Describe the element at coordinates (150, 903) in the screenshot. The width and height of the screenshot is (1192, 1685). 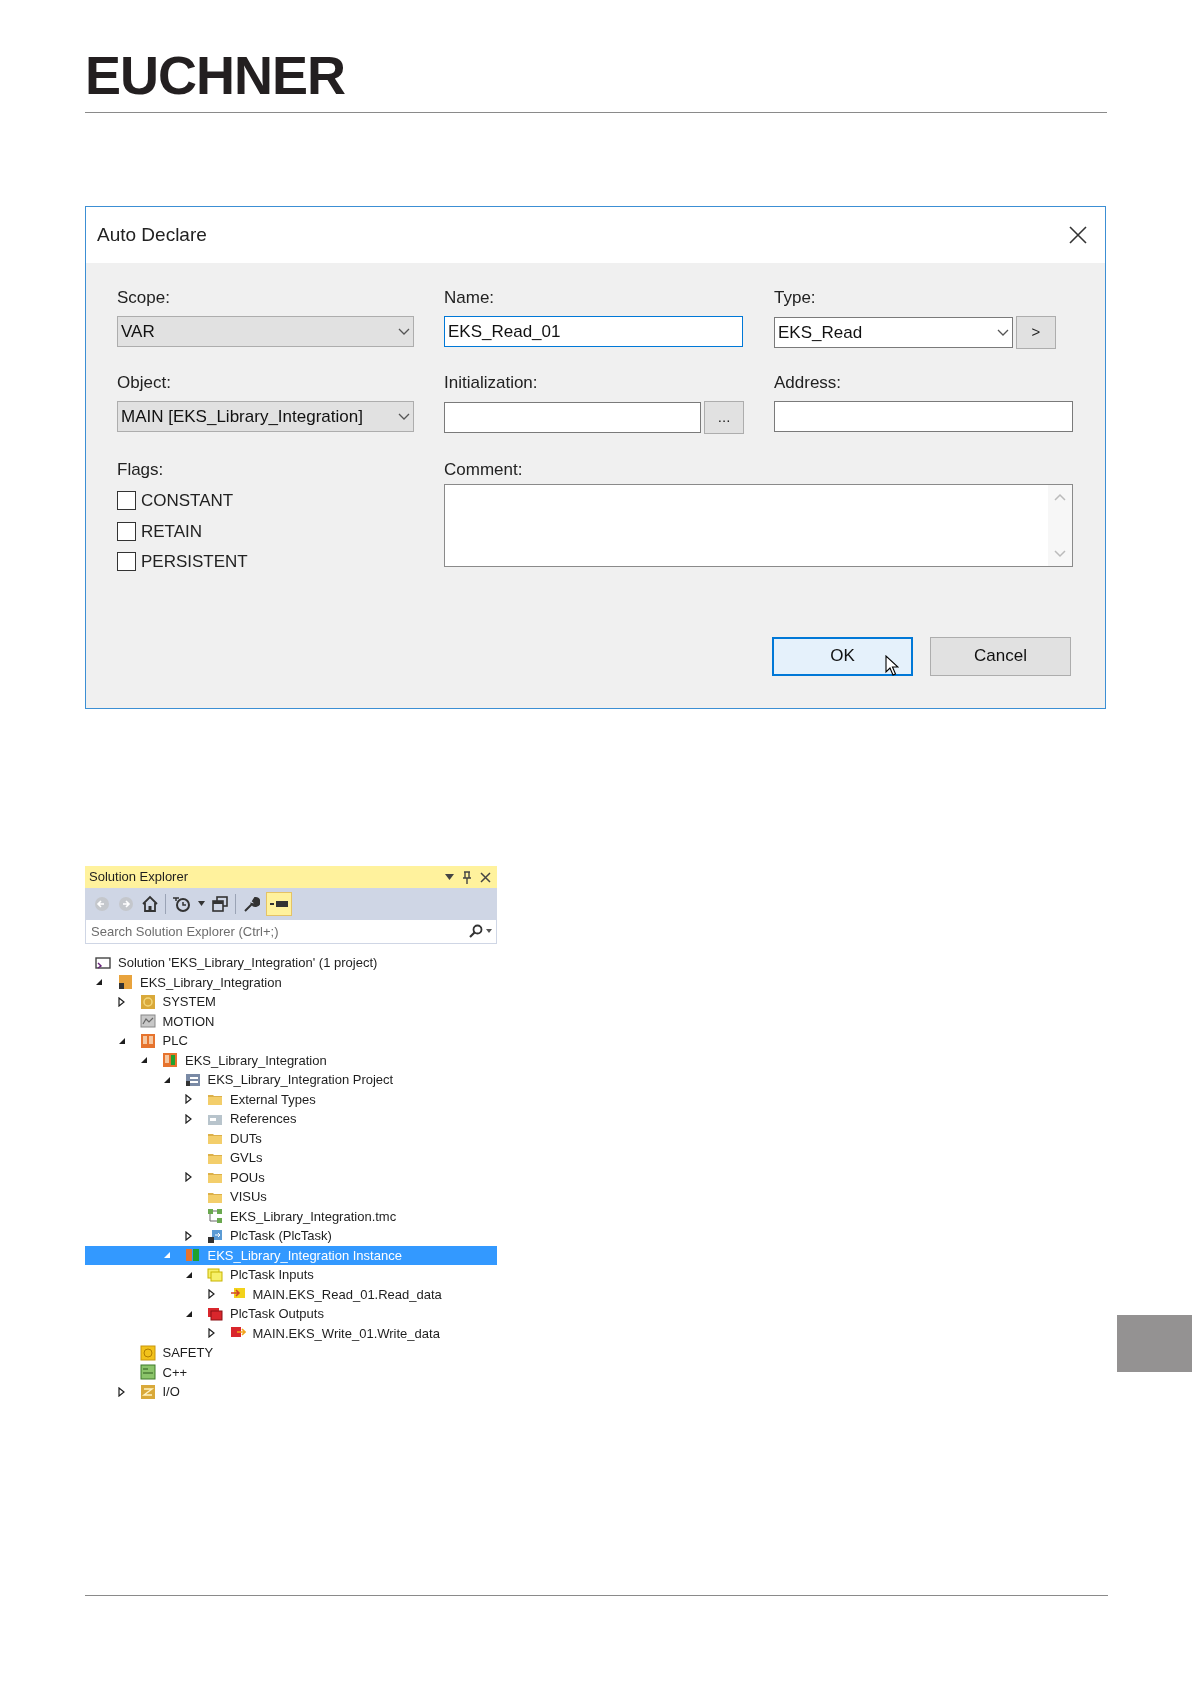
I see `home-icon` at that location.